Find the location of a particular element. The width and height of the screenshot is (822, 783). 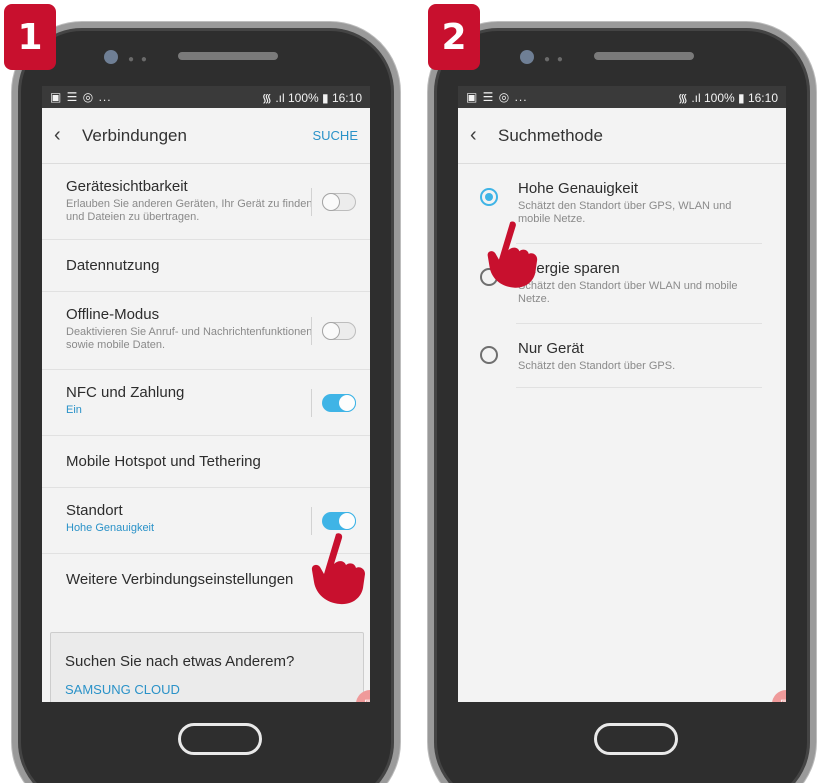

nfc-toggle is located at coordinates (339, 402).